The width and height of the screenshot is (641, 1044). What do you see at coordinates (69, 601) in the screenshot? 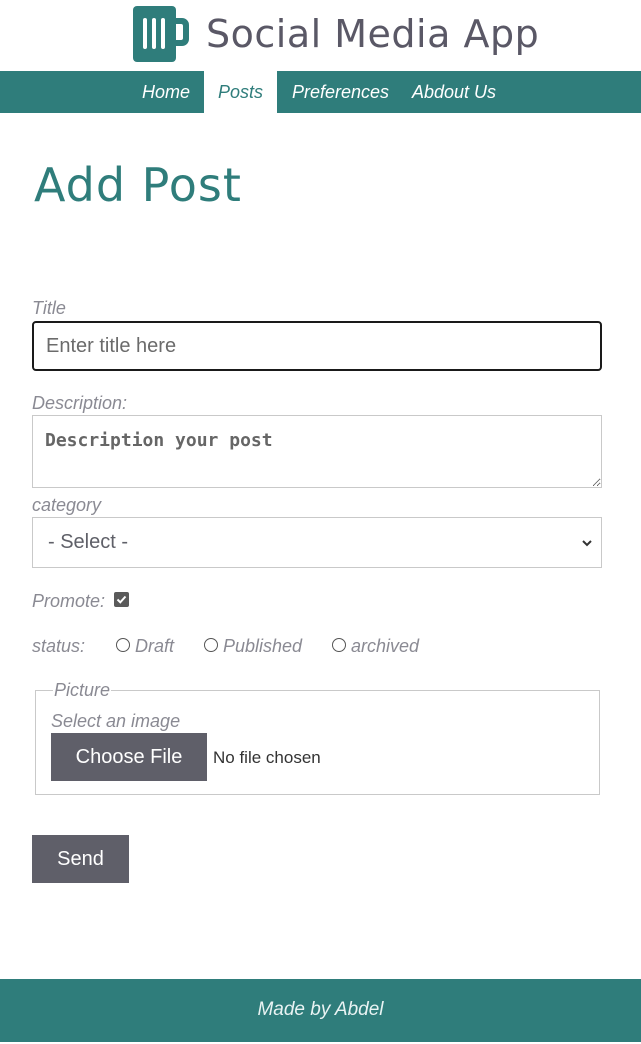
I see `promote-label: Promote:` at bounding box center [69, 601].